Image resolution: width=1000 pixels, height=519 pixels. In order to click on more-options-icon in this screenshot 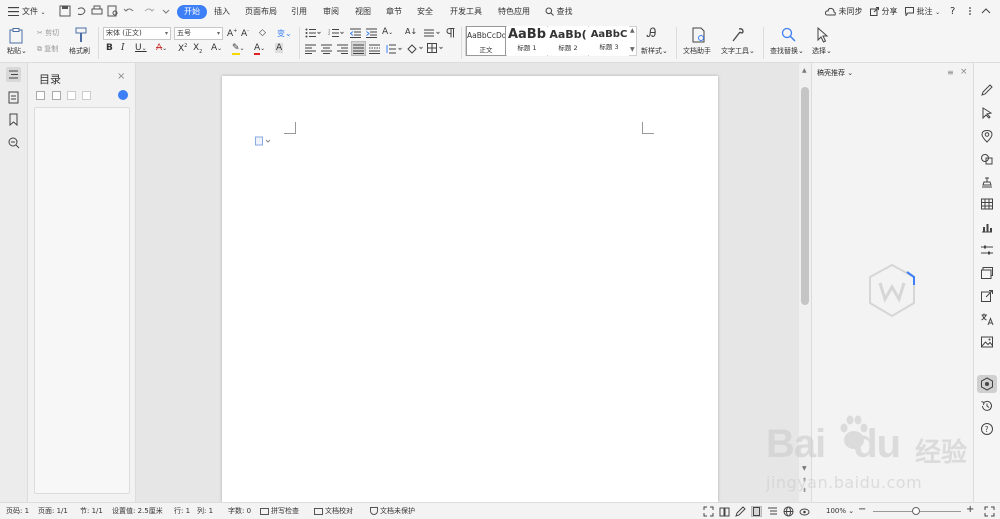, I will do `click(970, 11)`.